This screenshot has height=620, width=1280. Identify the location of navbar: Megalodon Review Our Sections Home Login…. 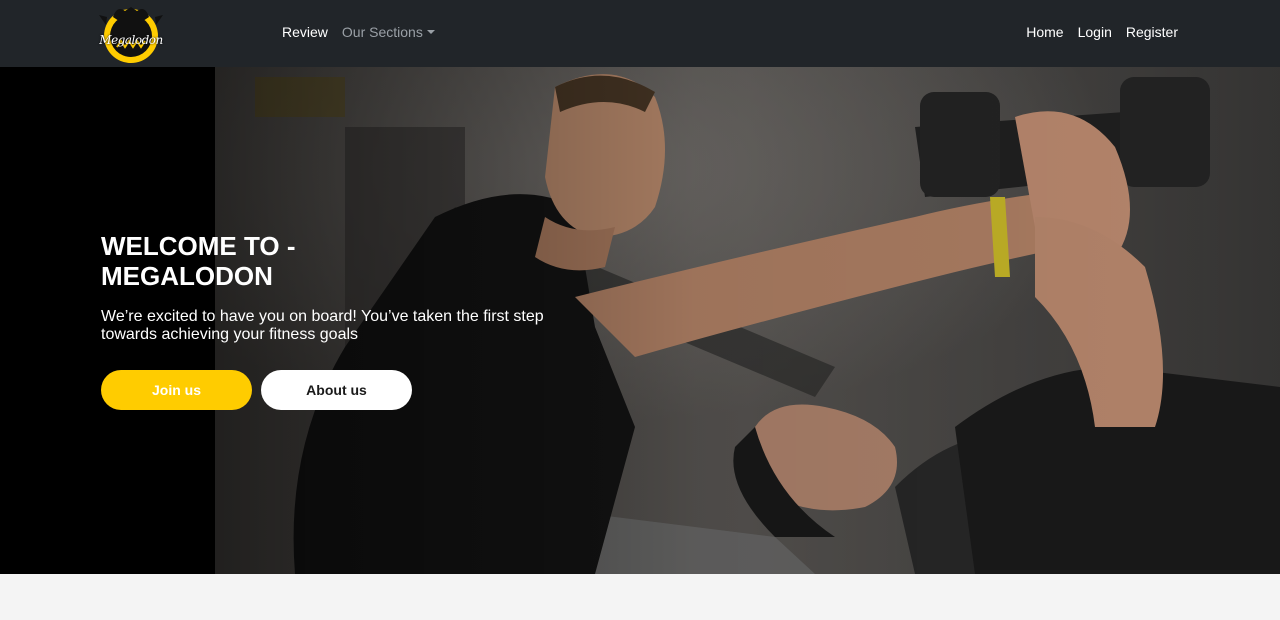
(640, 33).